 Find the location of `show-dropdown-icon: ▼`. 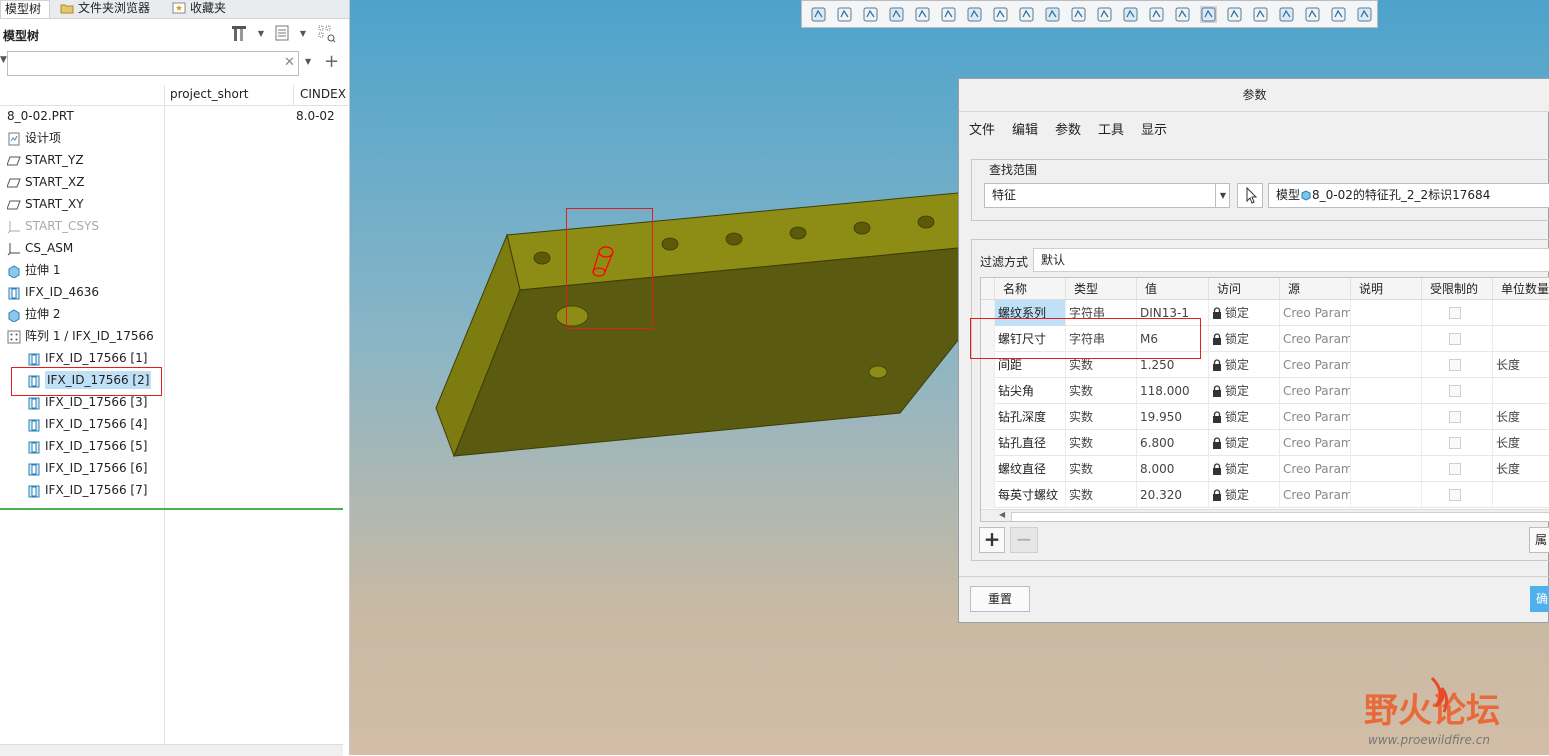

show-dropdown-icon: ▼ is located at coordinates (303, 34).